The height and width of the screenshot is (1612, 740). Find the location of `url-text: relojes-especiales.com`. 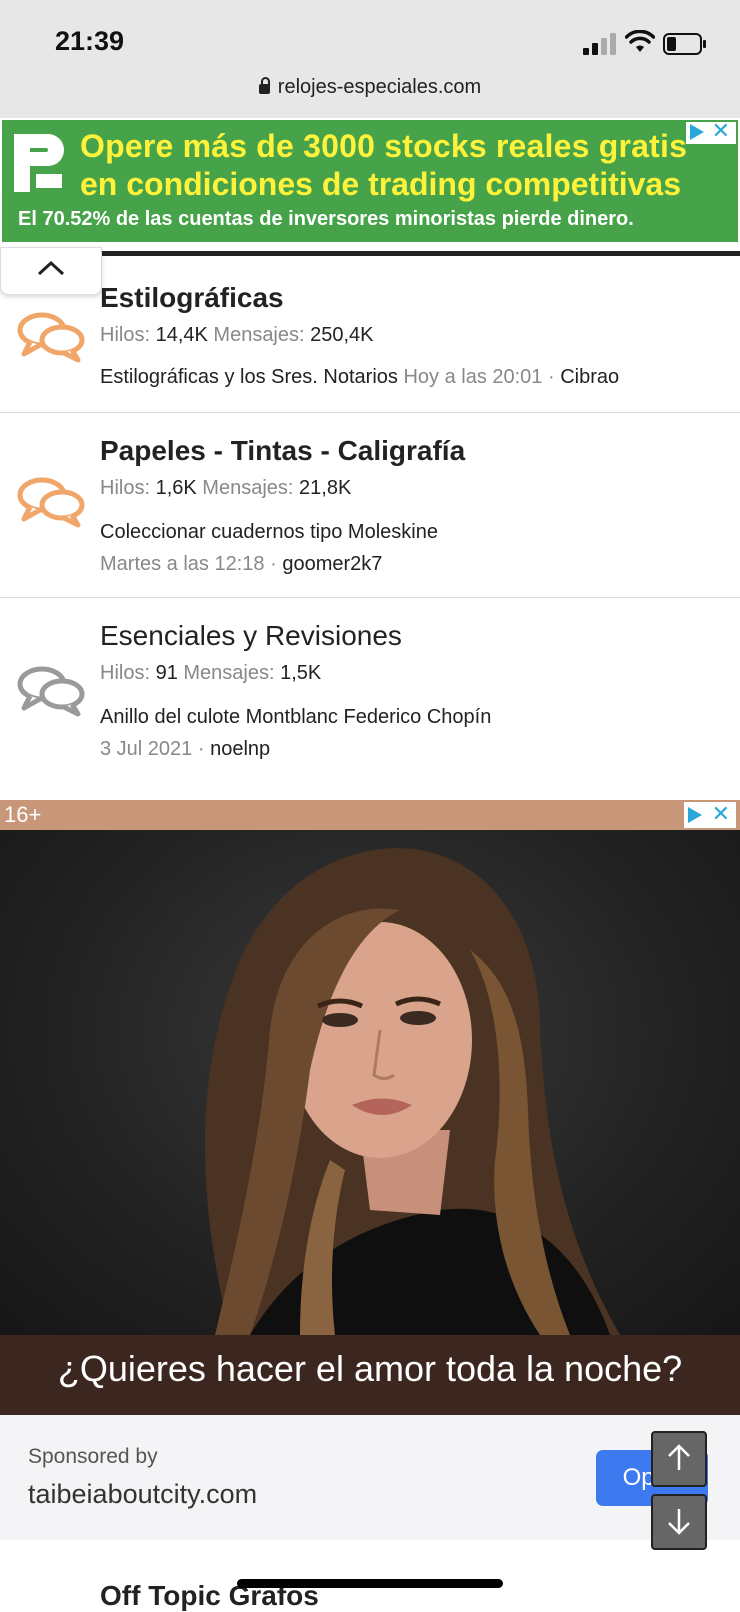

url-text: relojes-especiales.com is located at coordinates (379, 87).